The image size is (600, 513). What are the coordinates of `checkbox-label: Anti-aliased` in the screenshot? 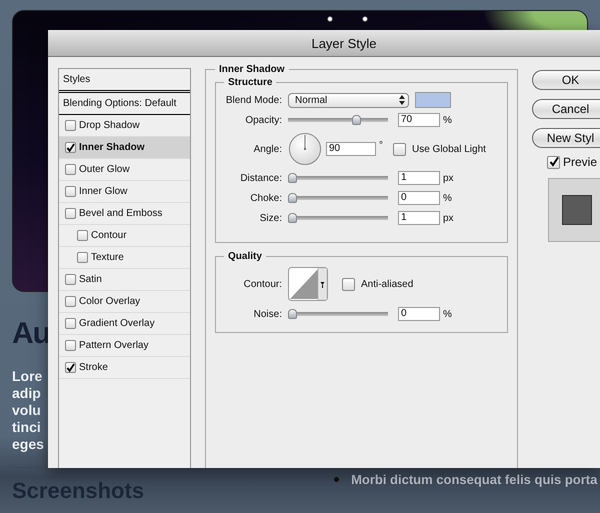 It's located at (387, 284).